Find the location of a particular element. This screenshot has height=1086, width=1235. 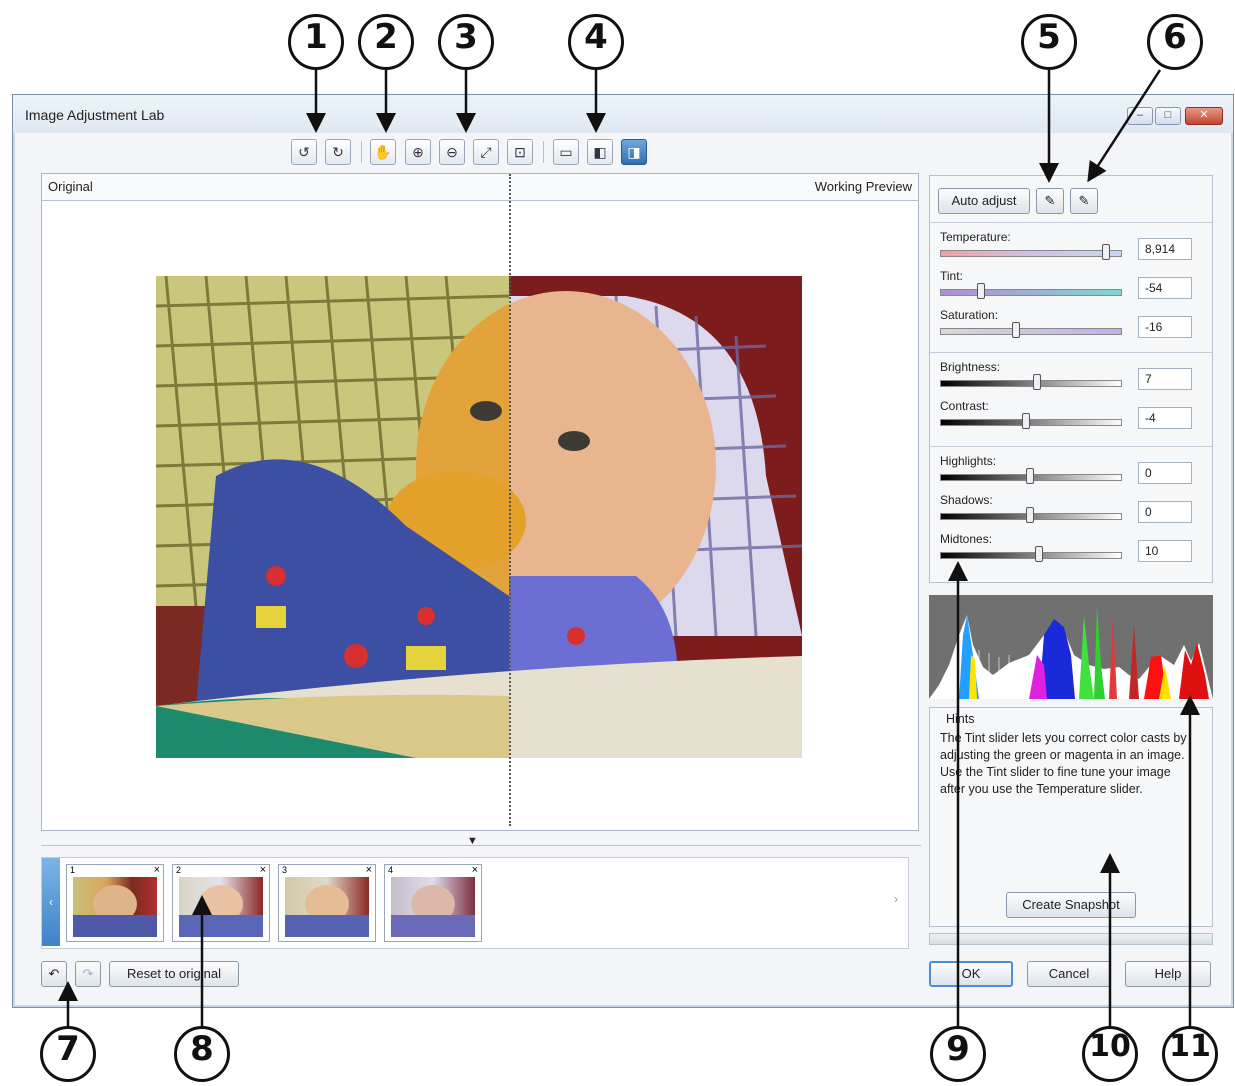

midtones-label: Midtones: is located at coordinates (966, 539).